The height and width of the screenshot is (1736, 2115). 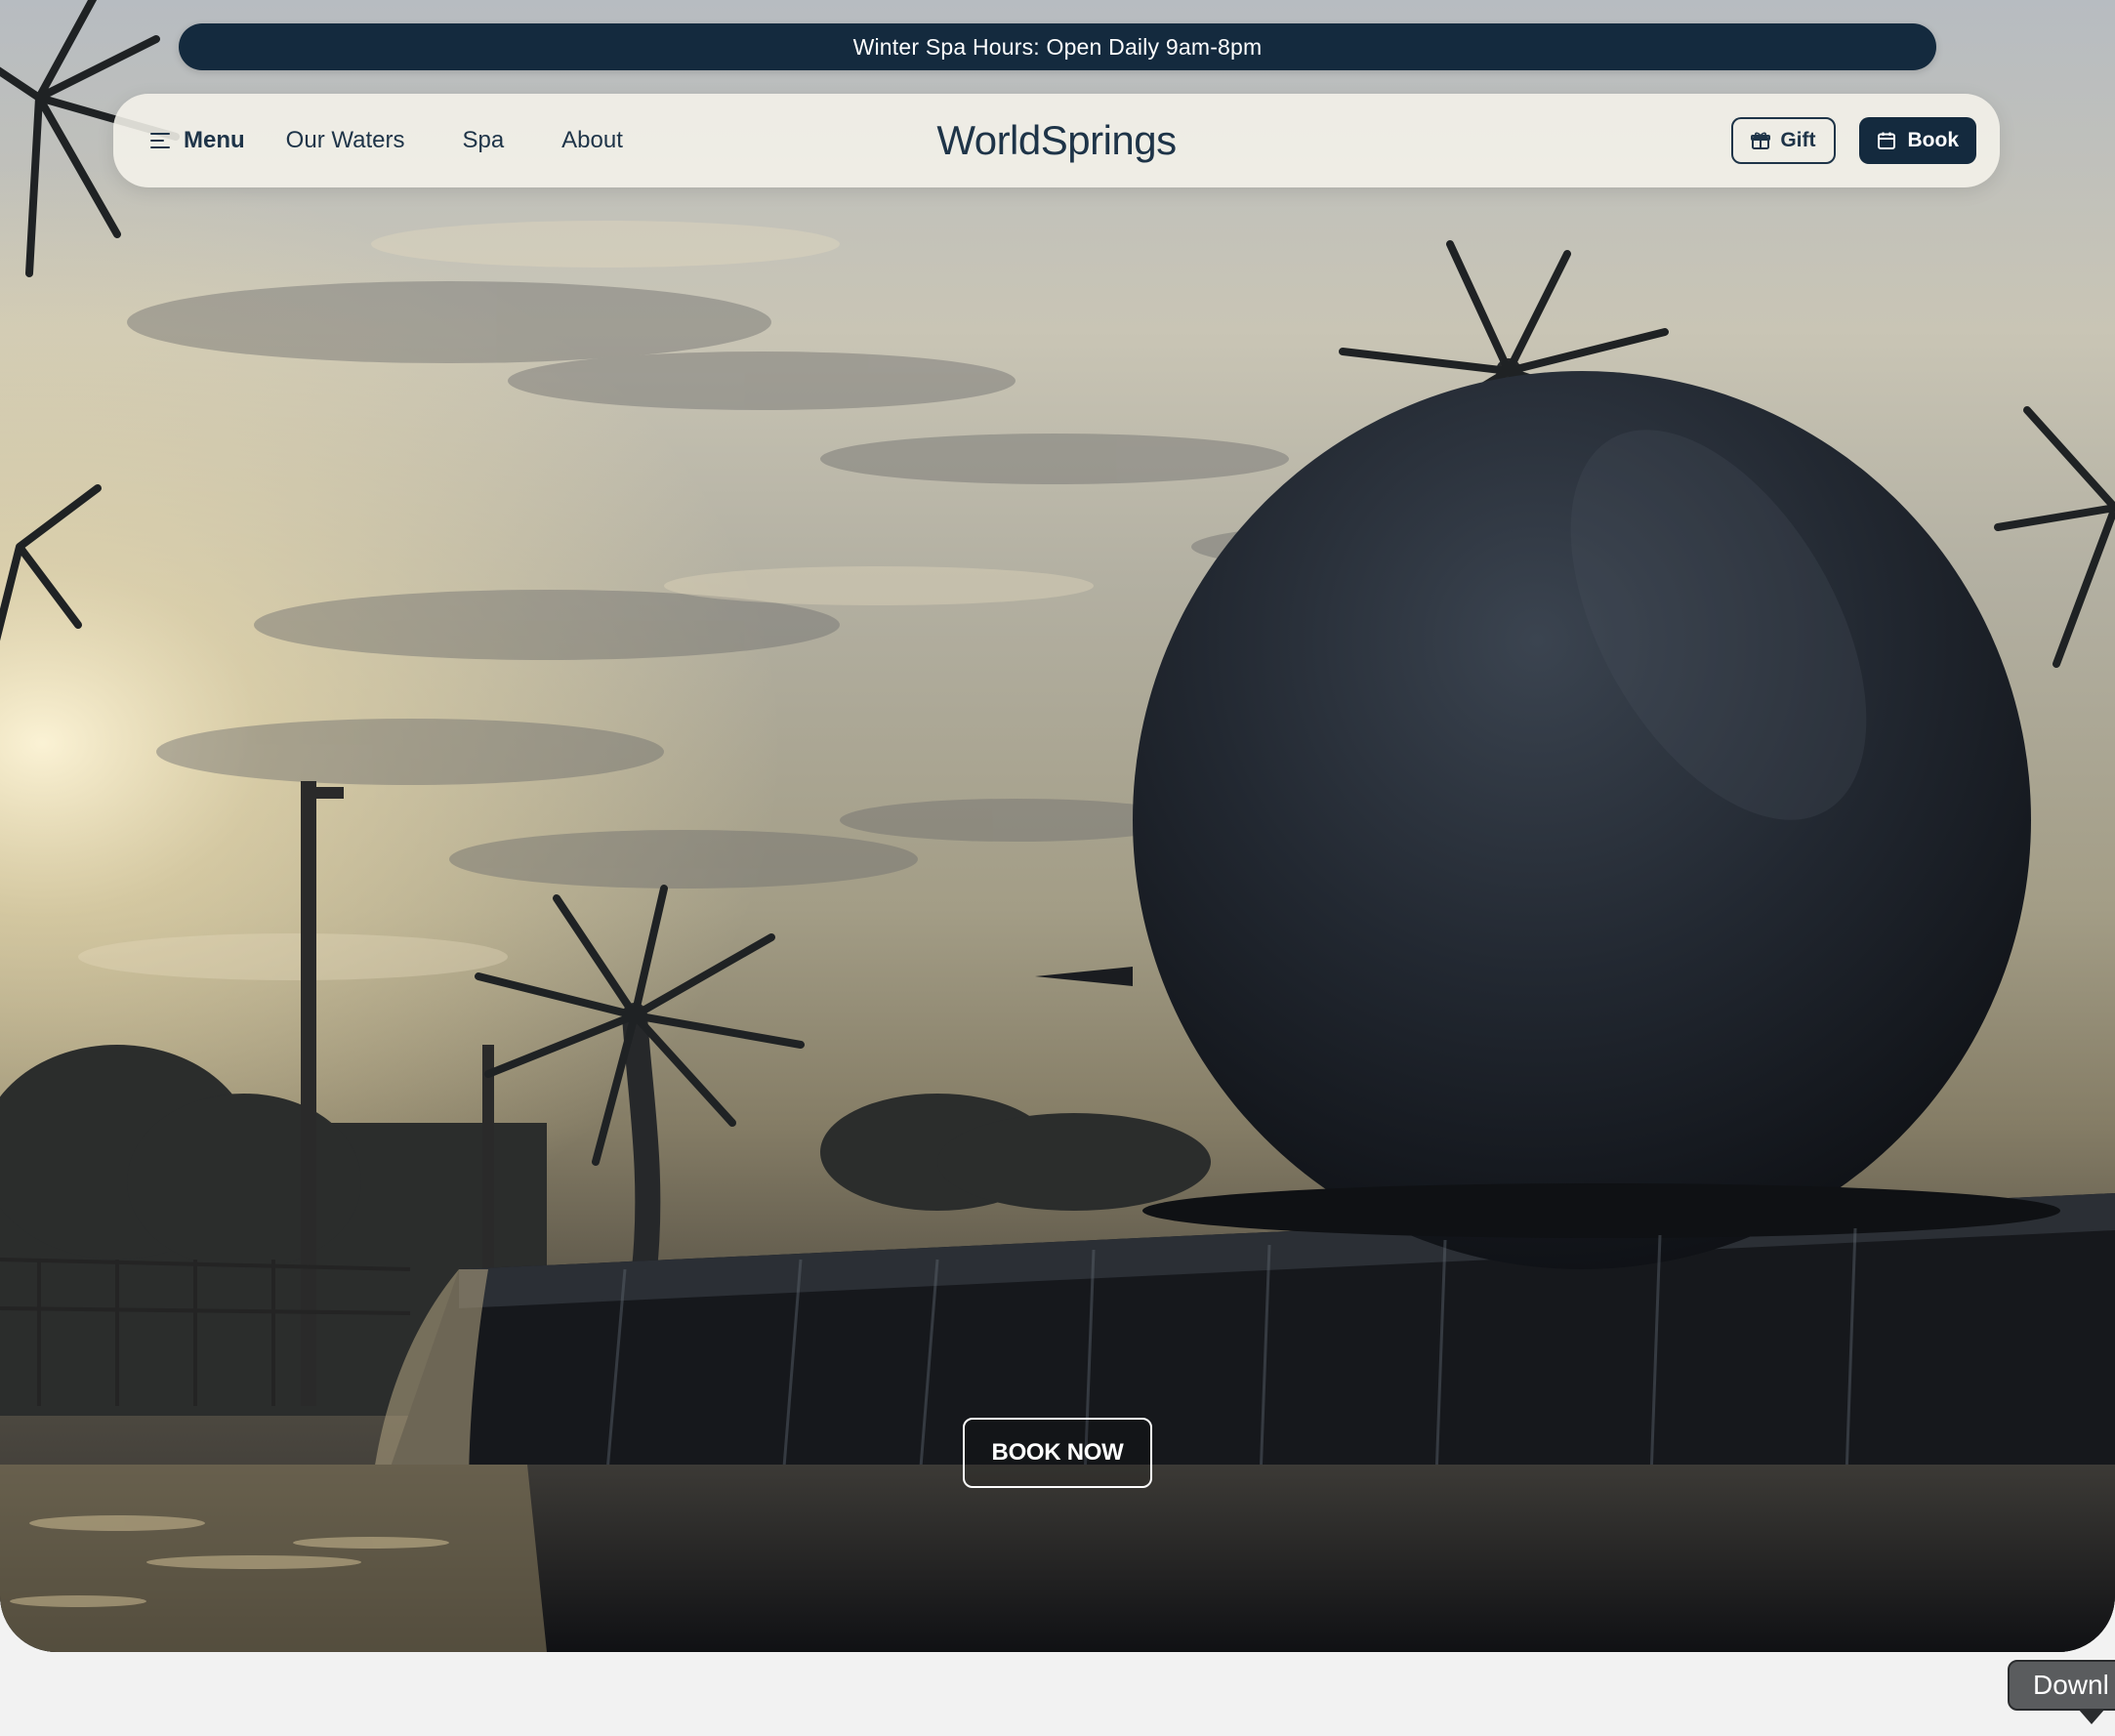 I want to click on gift-icon, so click(x=1761, y=140).